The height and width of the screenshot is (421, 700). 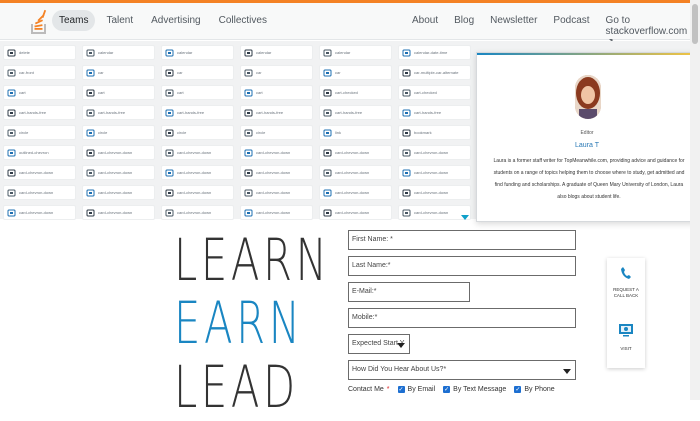 I want to click on grid-item-label: cart-checked, so click(x=425, y=92).